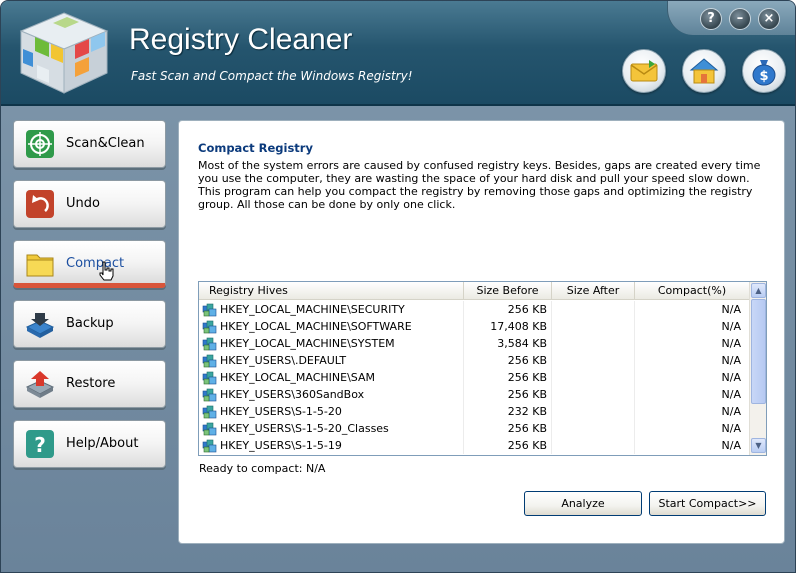 The width and height of the screenshot is (796, 573). What do you see at coordinates (105, 143) in the screenshot?
I see `sidebar-item-label: Scan&Clean` at bounding box center [105, 143].